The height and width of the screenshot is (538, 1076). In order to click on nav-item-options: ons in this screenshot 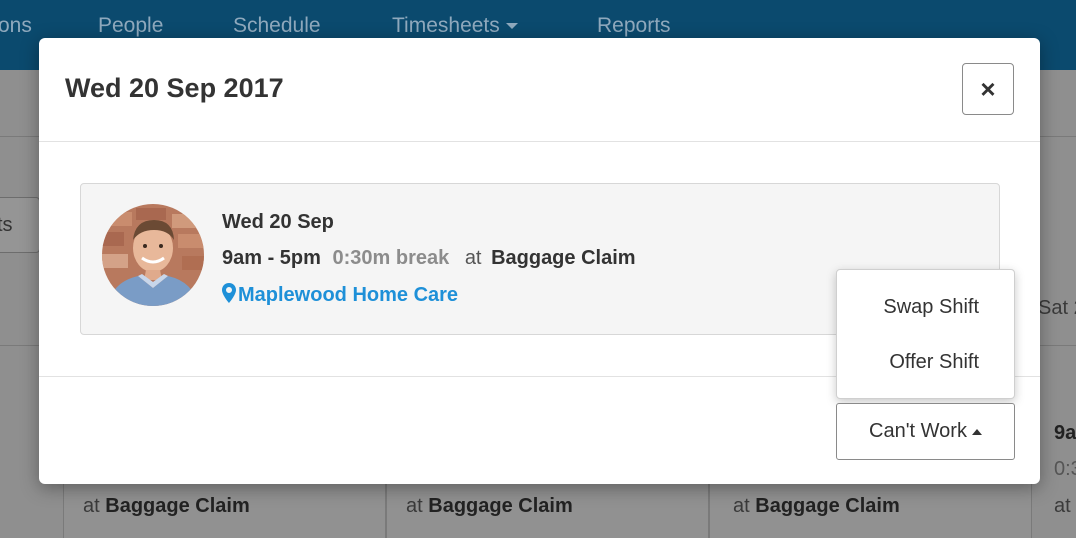, I will do `click(16, 26)`.